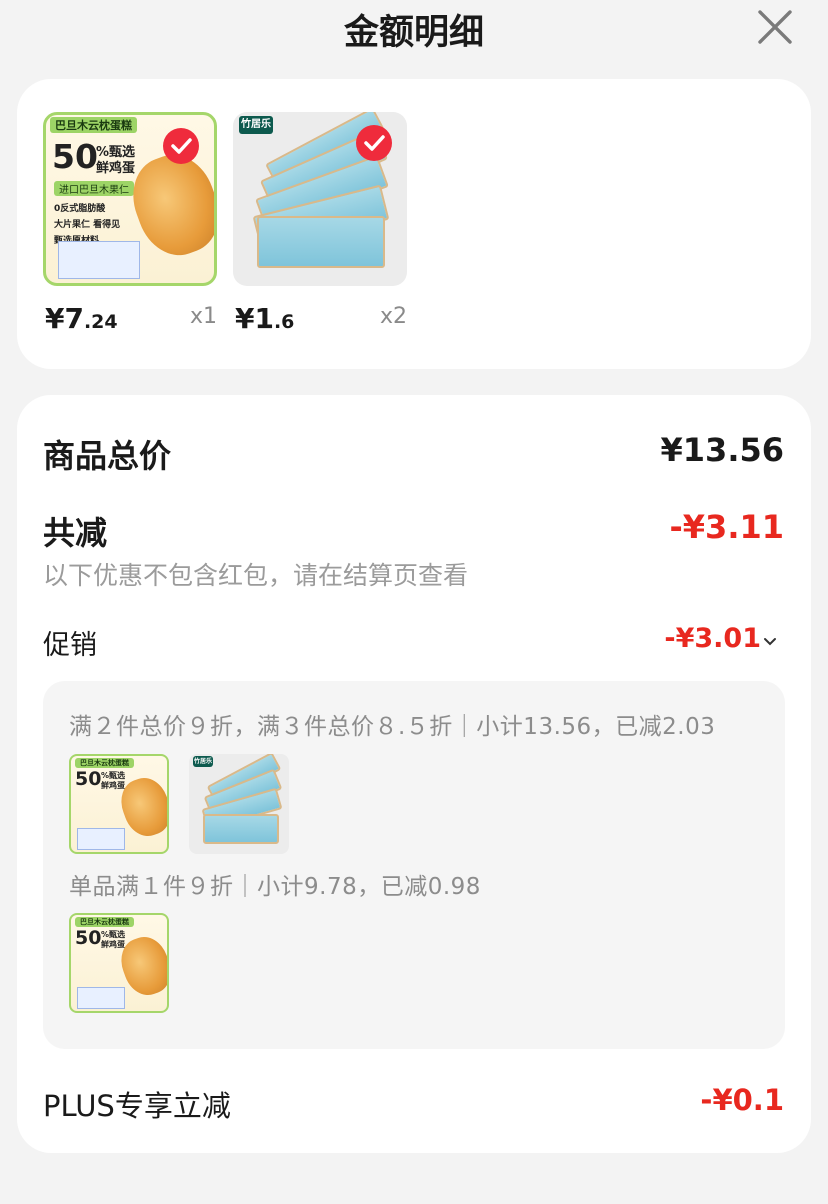  I want to click on chevron-down-icon, so click(770, 642).